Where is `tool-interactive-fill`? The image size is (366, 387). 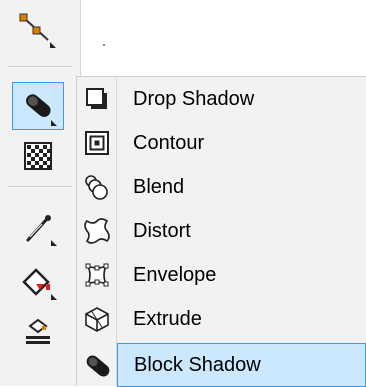 tool-interactive-fill is located at coordinates (38, 282).